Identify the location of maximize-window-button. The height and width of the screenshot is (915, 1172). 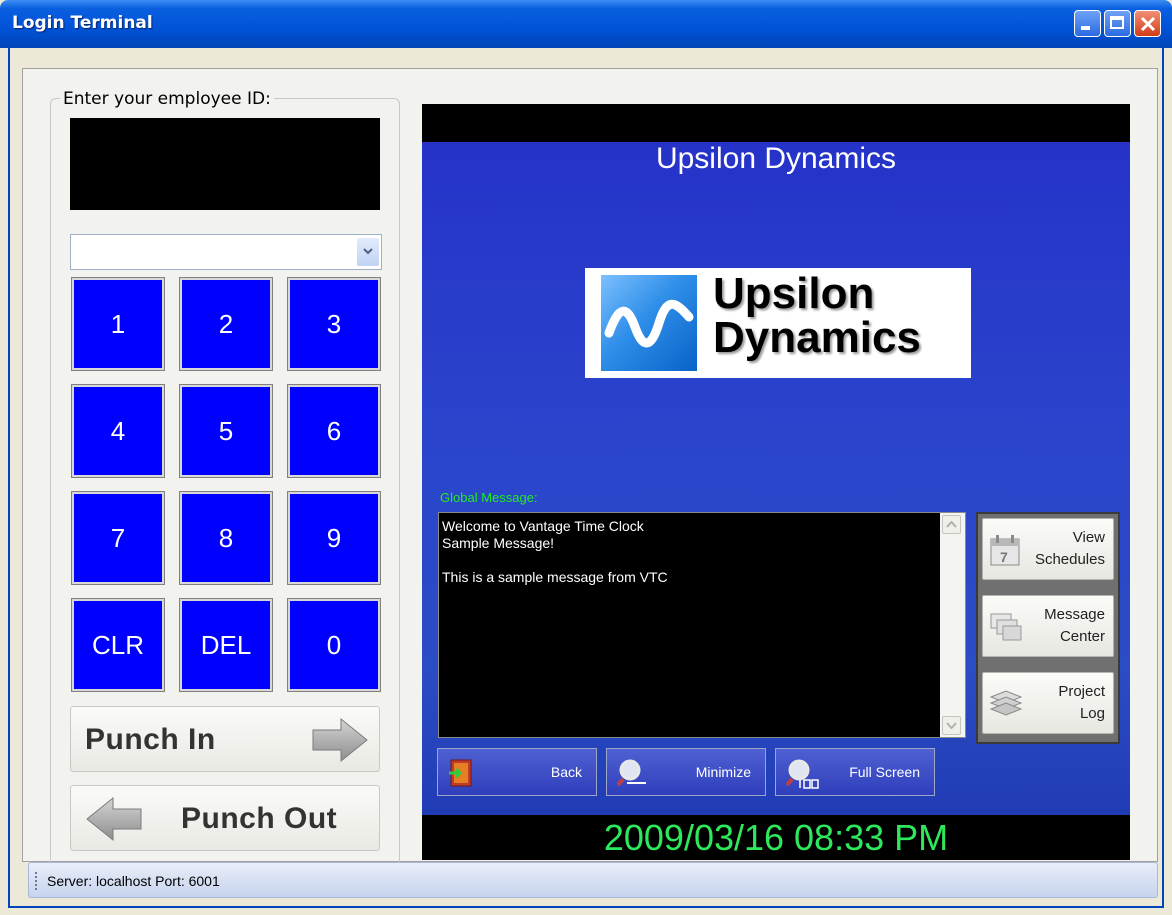
(1117, 23).